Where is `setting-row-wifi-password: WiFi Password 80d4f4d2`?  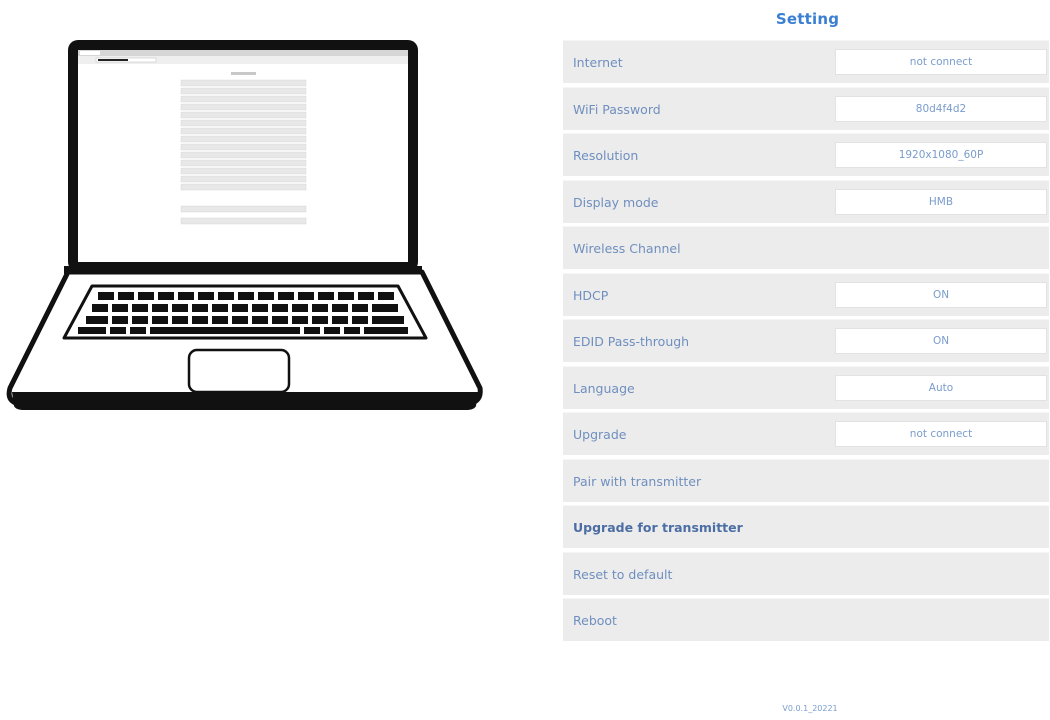 setting-row-wifi-password: WiFi Password 80d4f4d2 is located at coordinates (806, 108).